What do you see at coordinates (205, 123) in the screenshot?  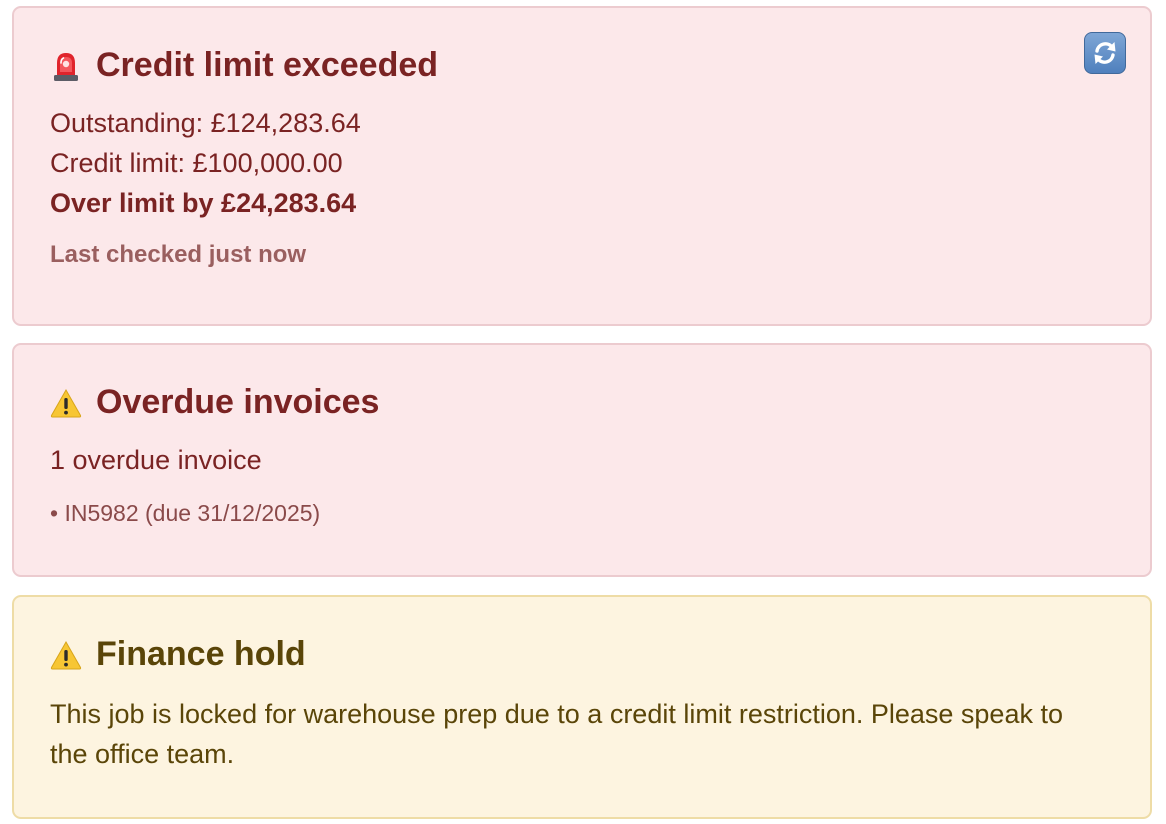 I see `outstanding-amount: Outstanding: £124,283.64` at bounding box center [205, 123].